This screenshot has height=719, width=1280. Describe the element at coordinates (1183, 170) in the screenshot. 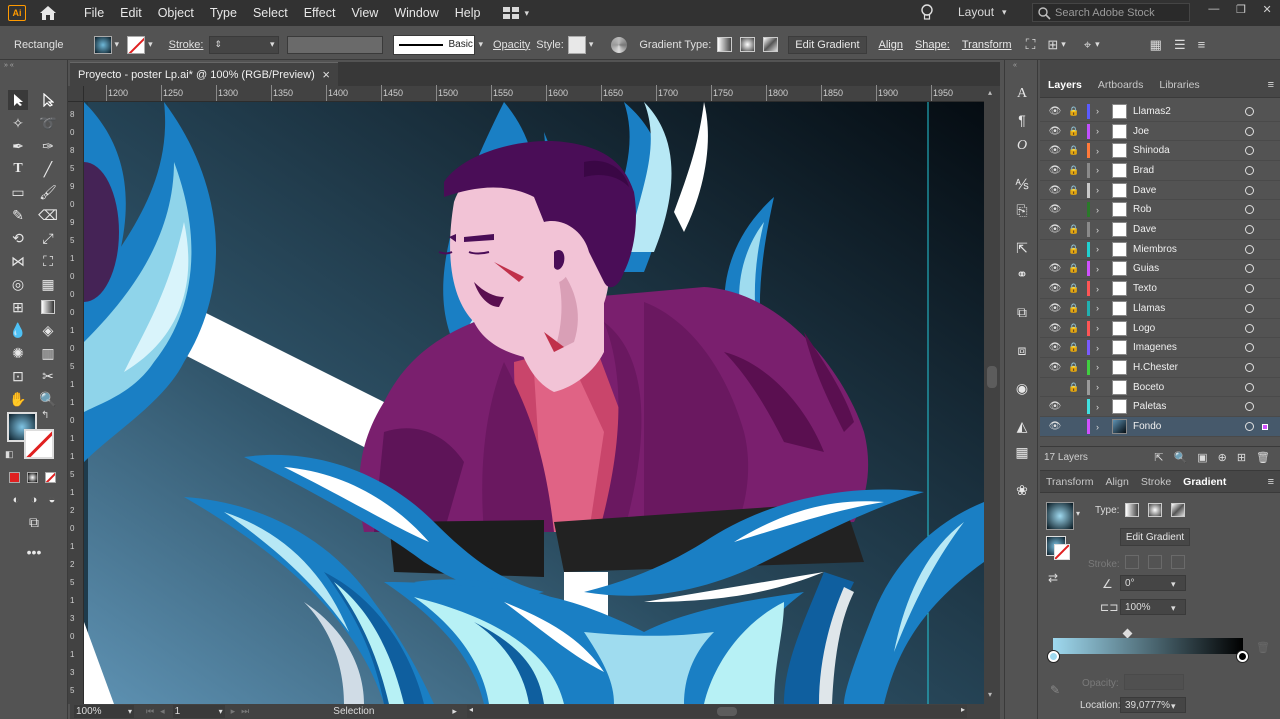

I see `layer-name: Brad` at that location.